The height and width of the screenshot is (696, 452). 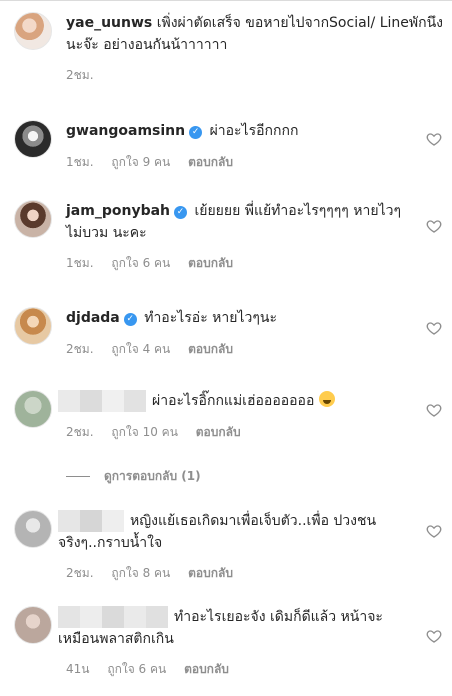 What do you see at coordinates (210, 318) in the screenshot?
I see `comment-text: ทำอะไรอ่ะ หายไวๆนะ` at bounding box center [210, 318].